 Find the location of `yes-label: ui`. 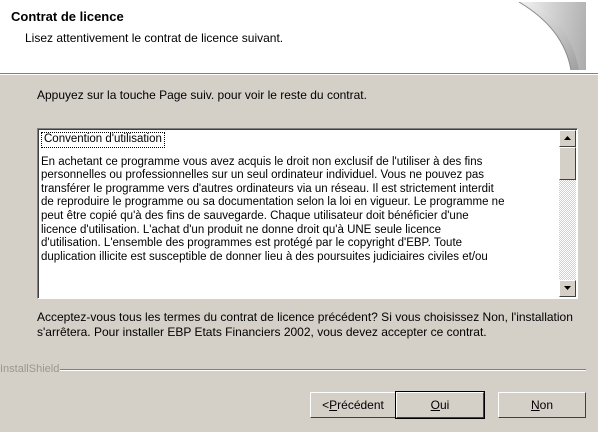

yes-label: ui is located at coordinates (445, 405).